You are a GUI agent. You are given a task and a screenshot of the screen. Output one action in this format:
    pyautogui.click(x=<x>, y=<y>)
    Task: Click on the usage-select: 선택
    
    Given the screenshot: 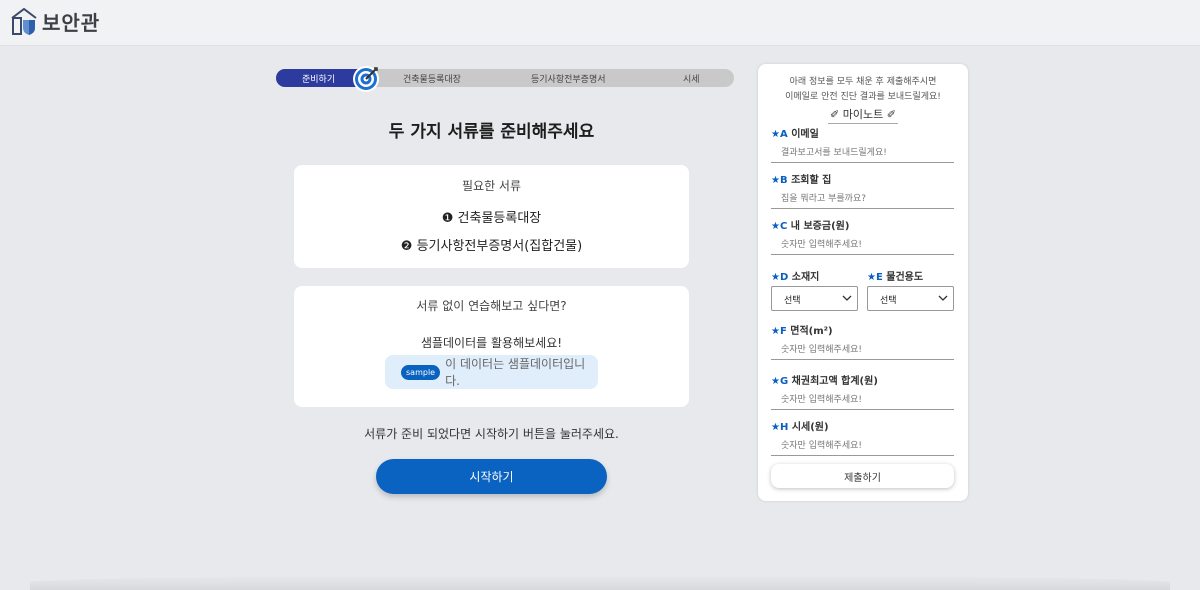 What is the action you would take?
    pyautogui.click(x=910, y=298)
    